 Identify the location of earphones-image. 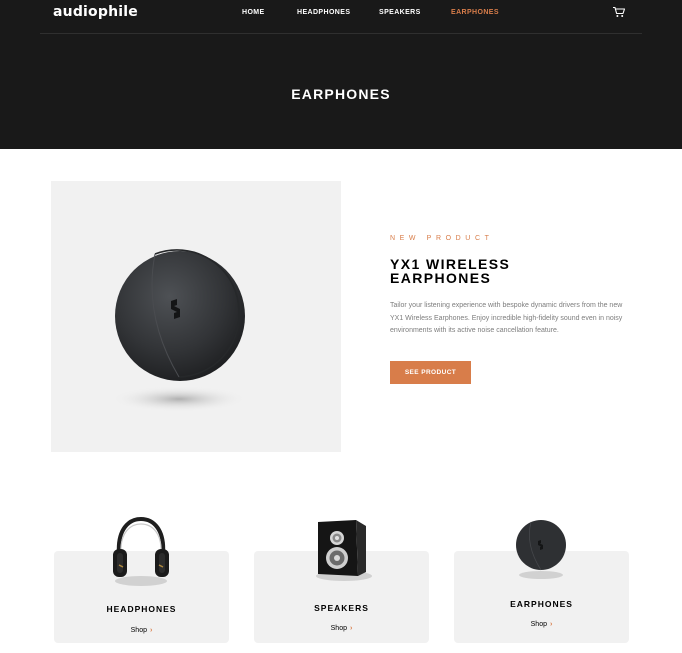
(541, 549).